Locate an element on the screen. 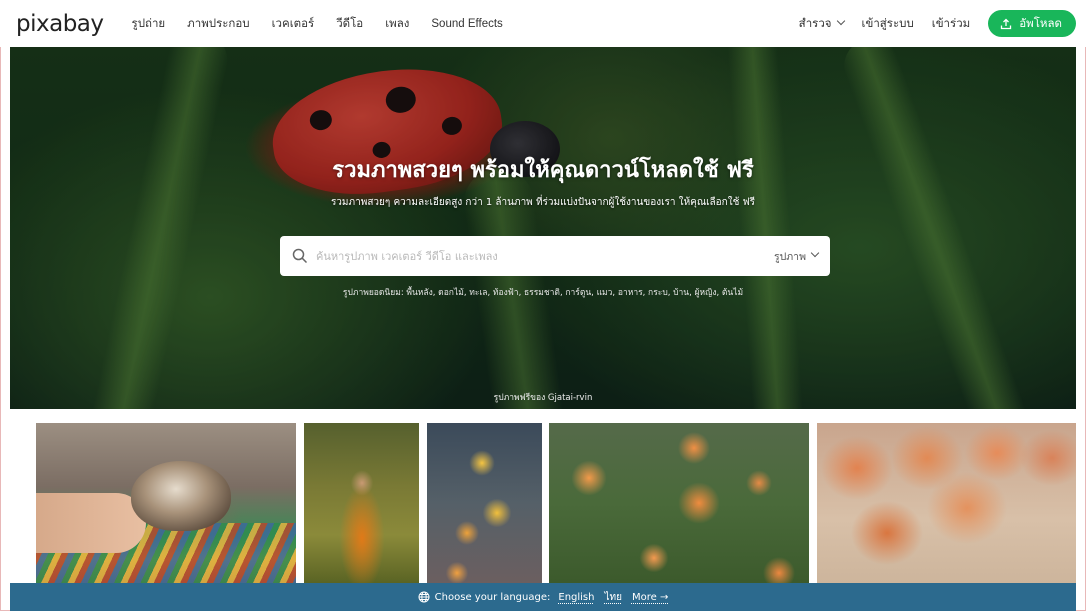  monk-photo is located at coordinates (361, 503).